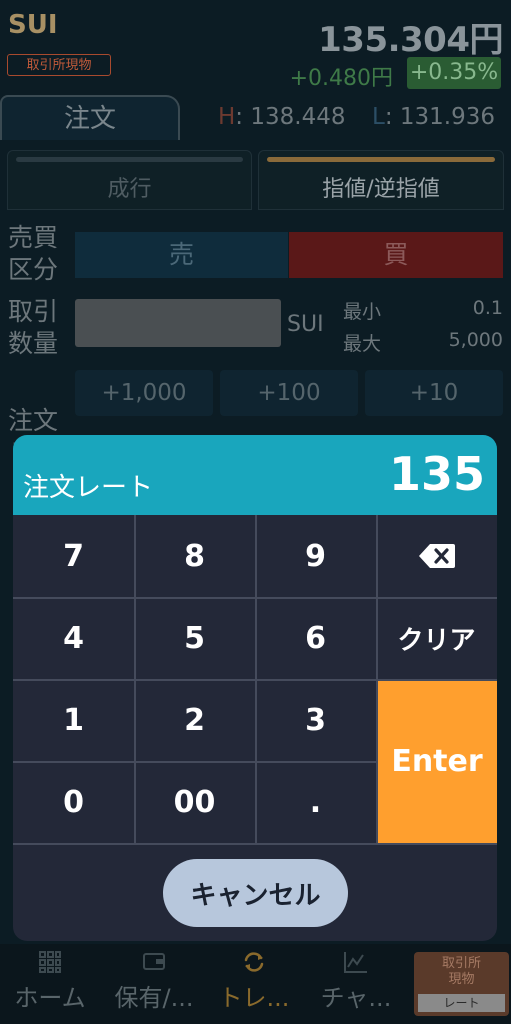  What do you see at coordinates (255, 893) in the screenshot?
I see `cancel-button: キャンセル` at bounding box center [255, 893].